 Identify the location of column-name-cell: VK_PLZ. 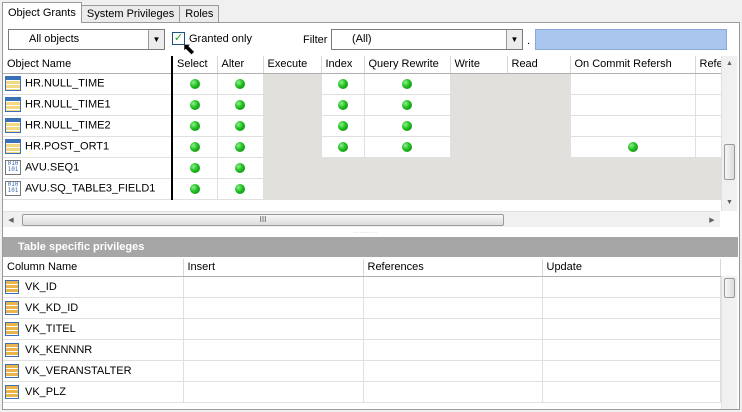
(93, 392).